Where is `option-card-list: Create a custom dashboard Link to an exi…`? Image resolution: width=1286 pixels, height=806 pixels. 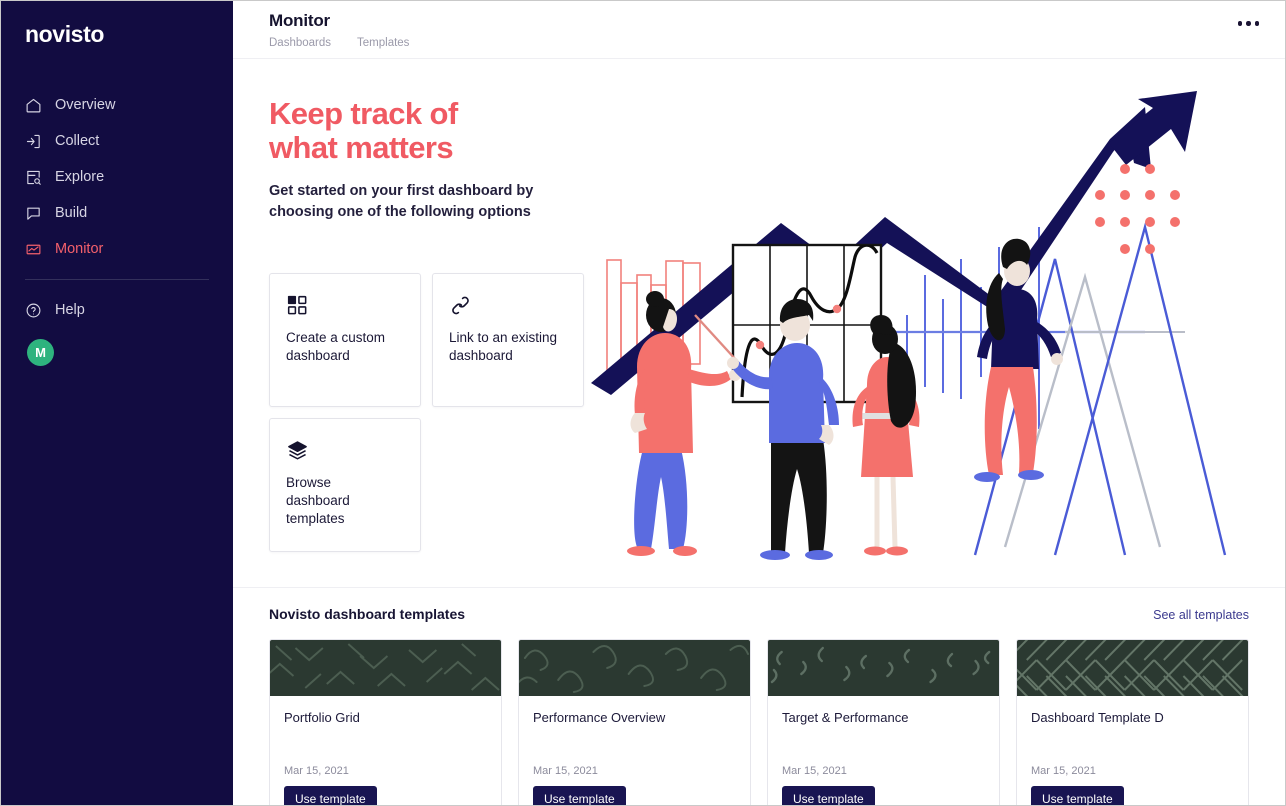 option-card-list: Create a custom dashboard Link to an exi… is located at coordinates (430, 412).